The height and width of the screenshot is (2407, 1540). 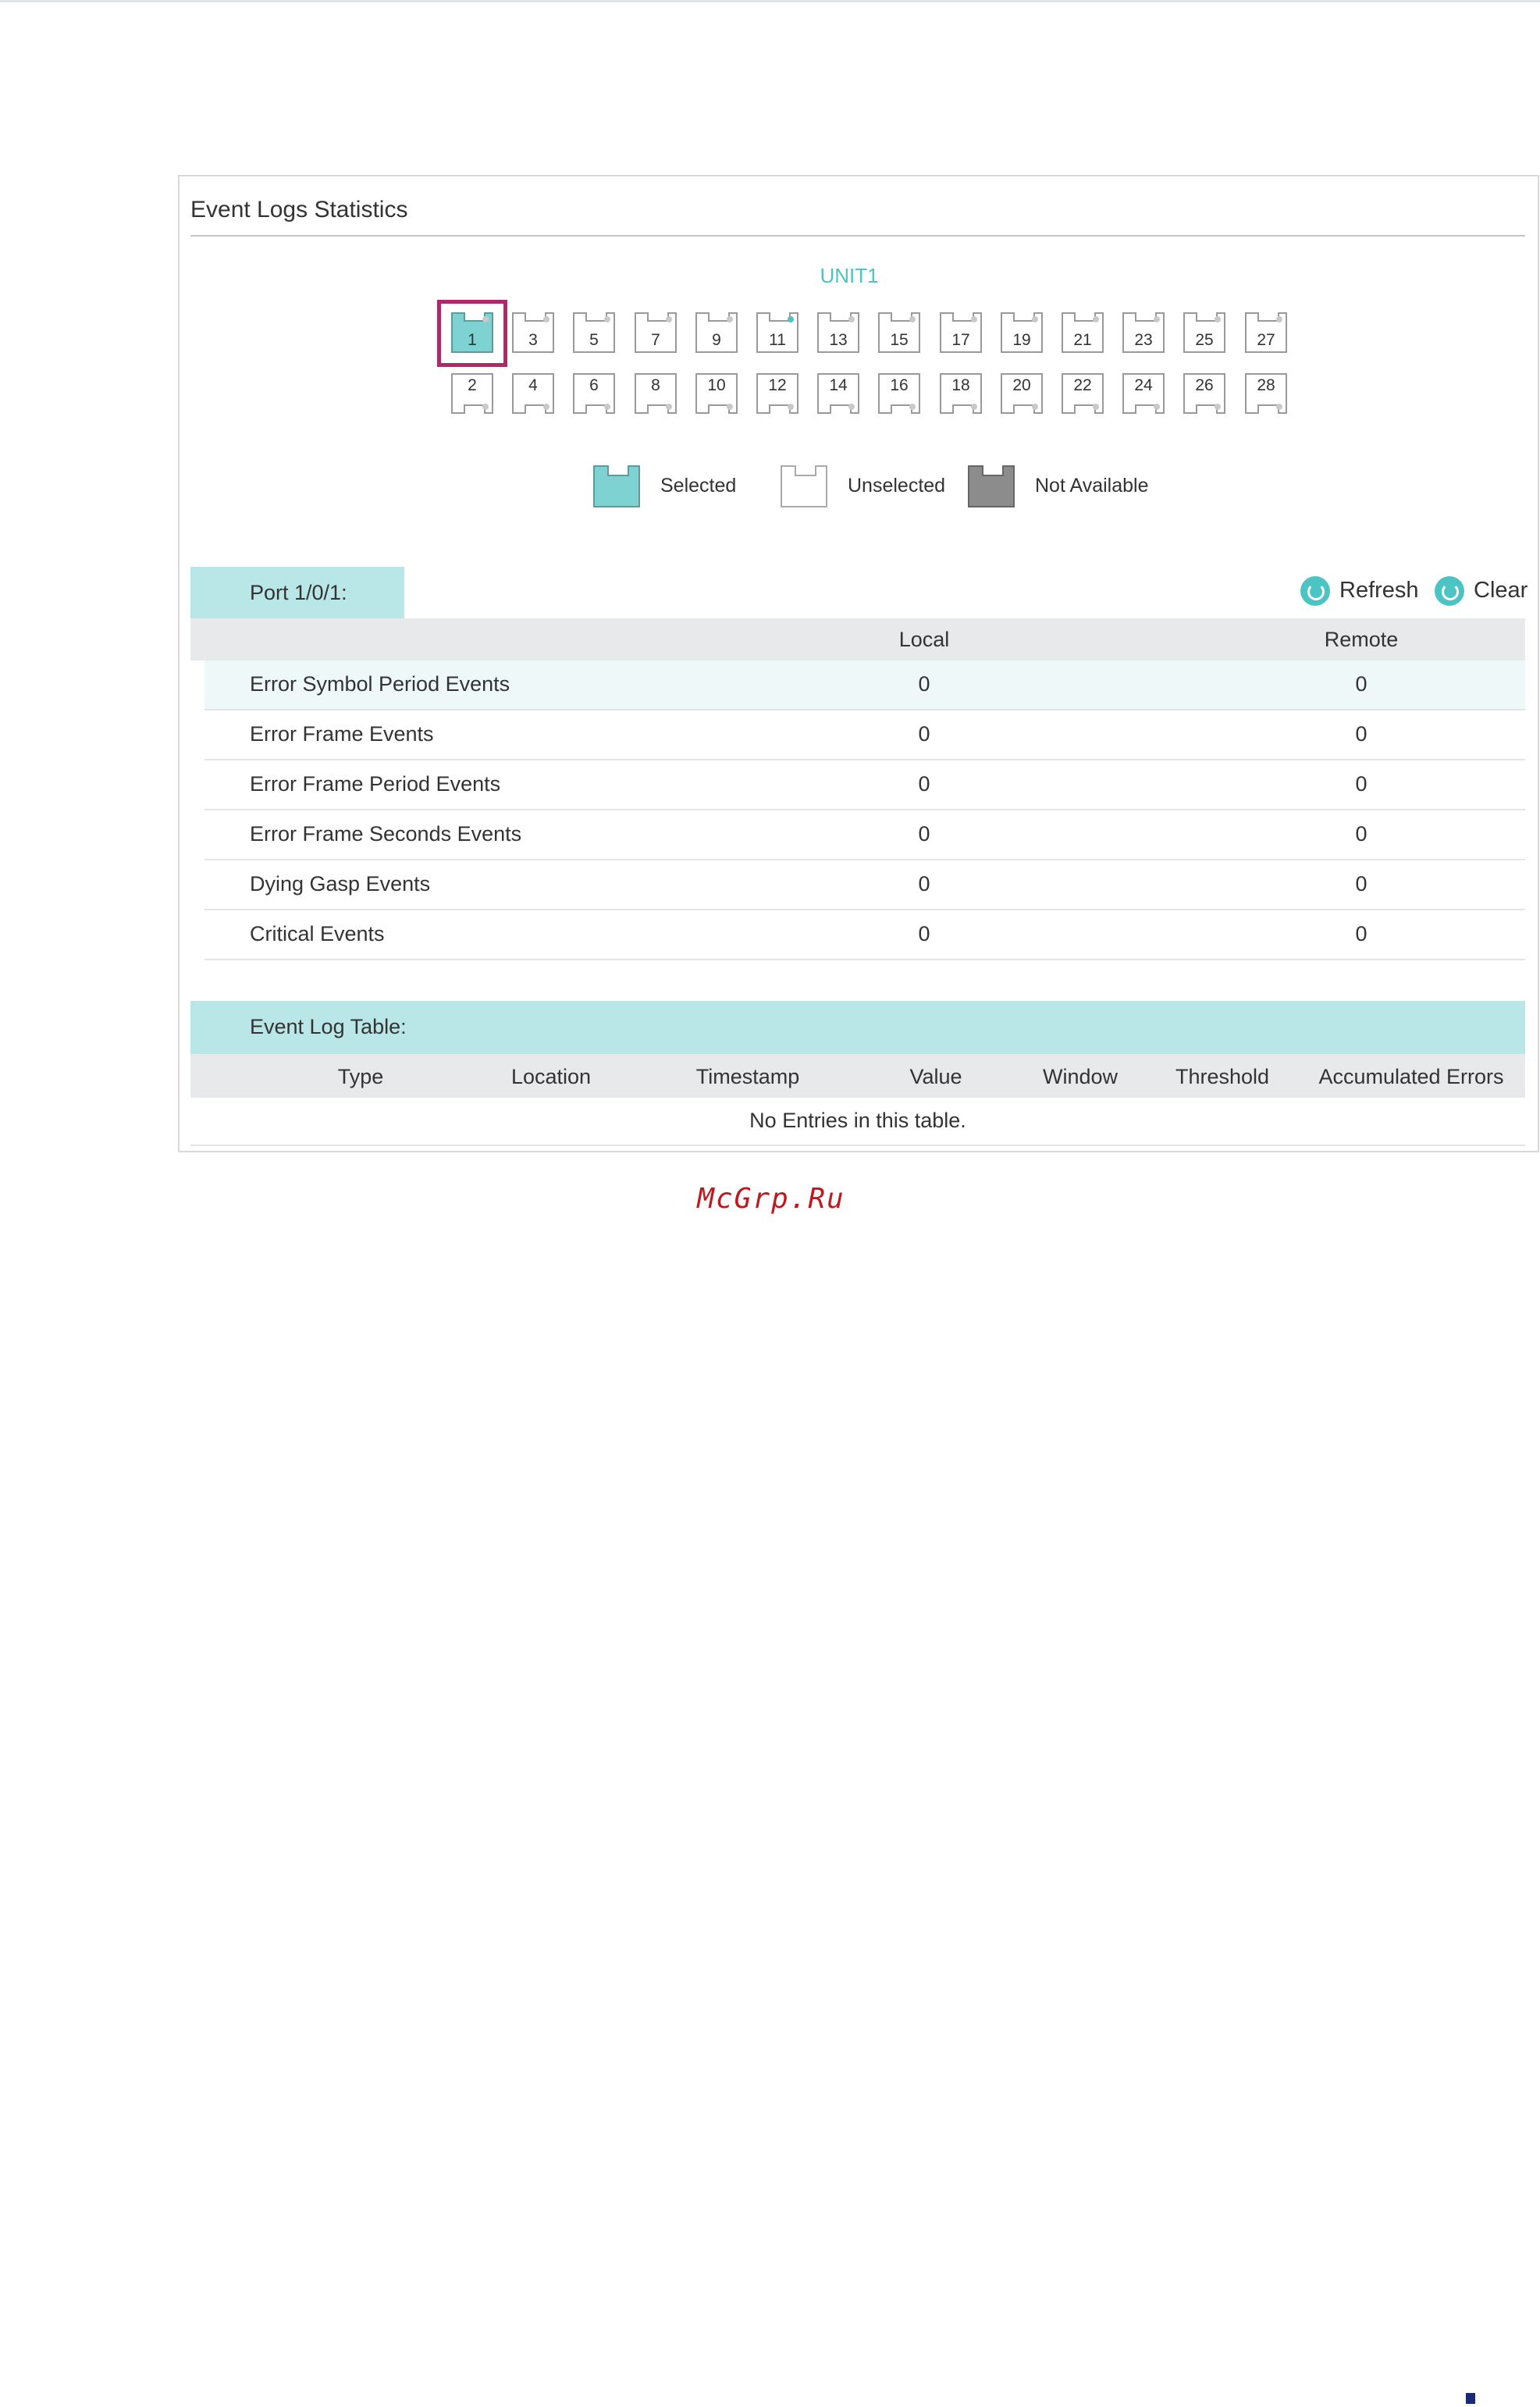 What do you see at coordinates (1082, 385) in the screenshot?
I see `port-number: 22` at bounding box center [1082, 385].